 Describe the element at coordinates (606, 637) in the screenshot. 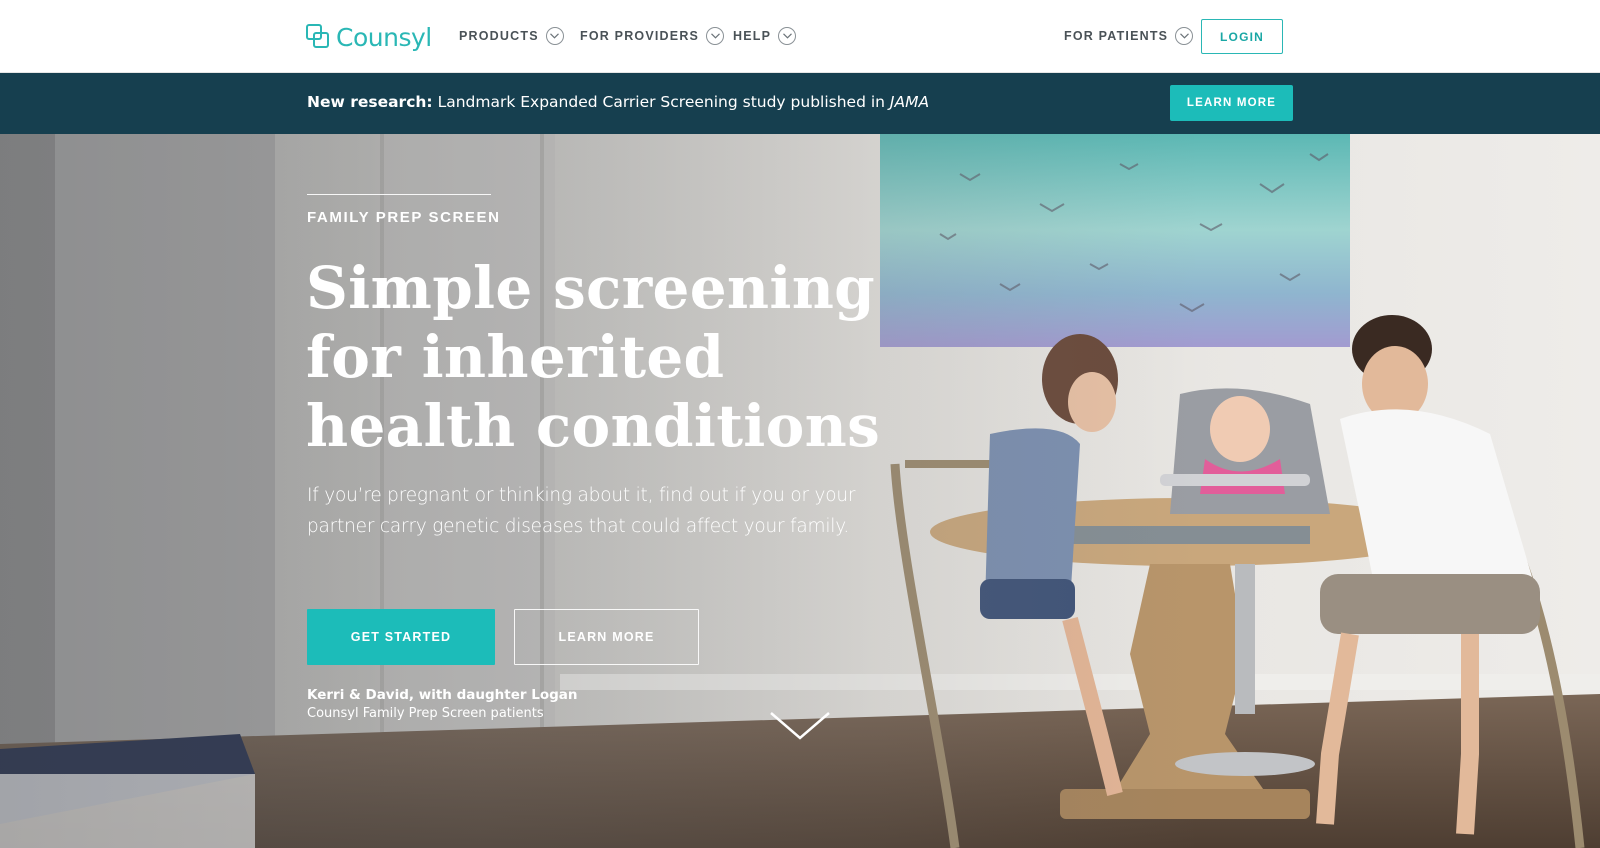

I see `learn-more-button: LEARN MORE` at that location.